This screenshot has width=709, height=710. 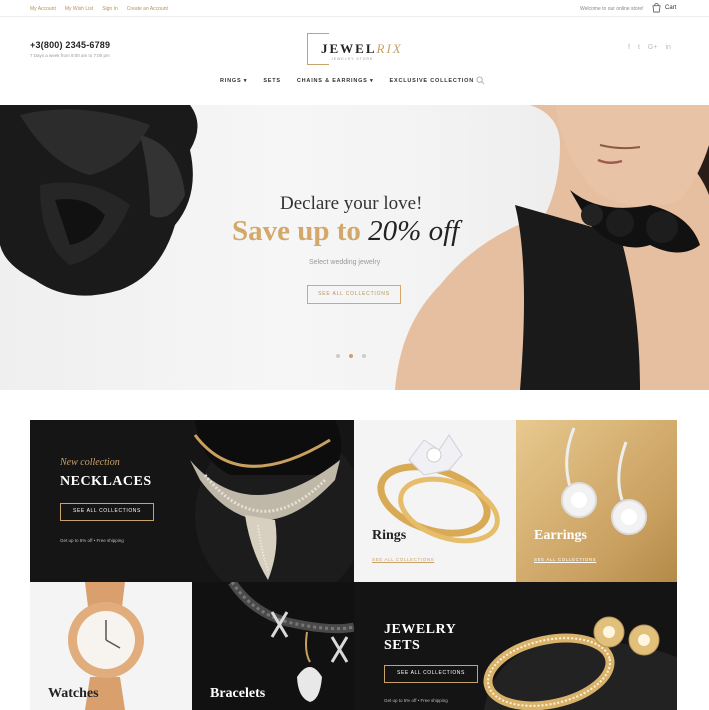 I want to click on sets-title-line2: SETS, so click(x=402, y=645).